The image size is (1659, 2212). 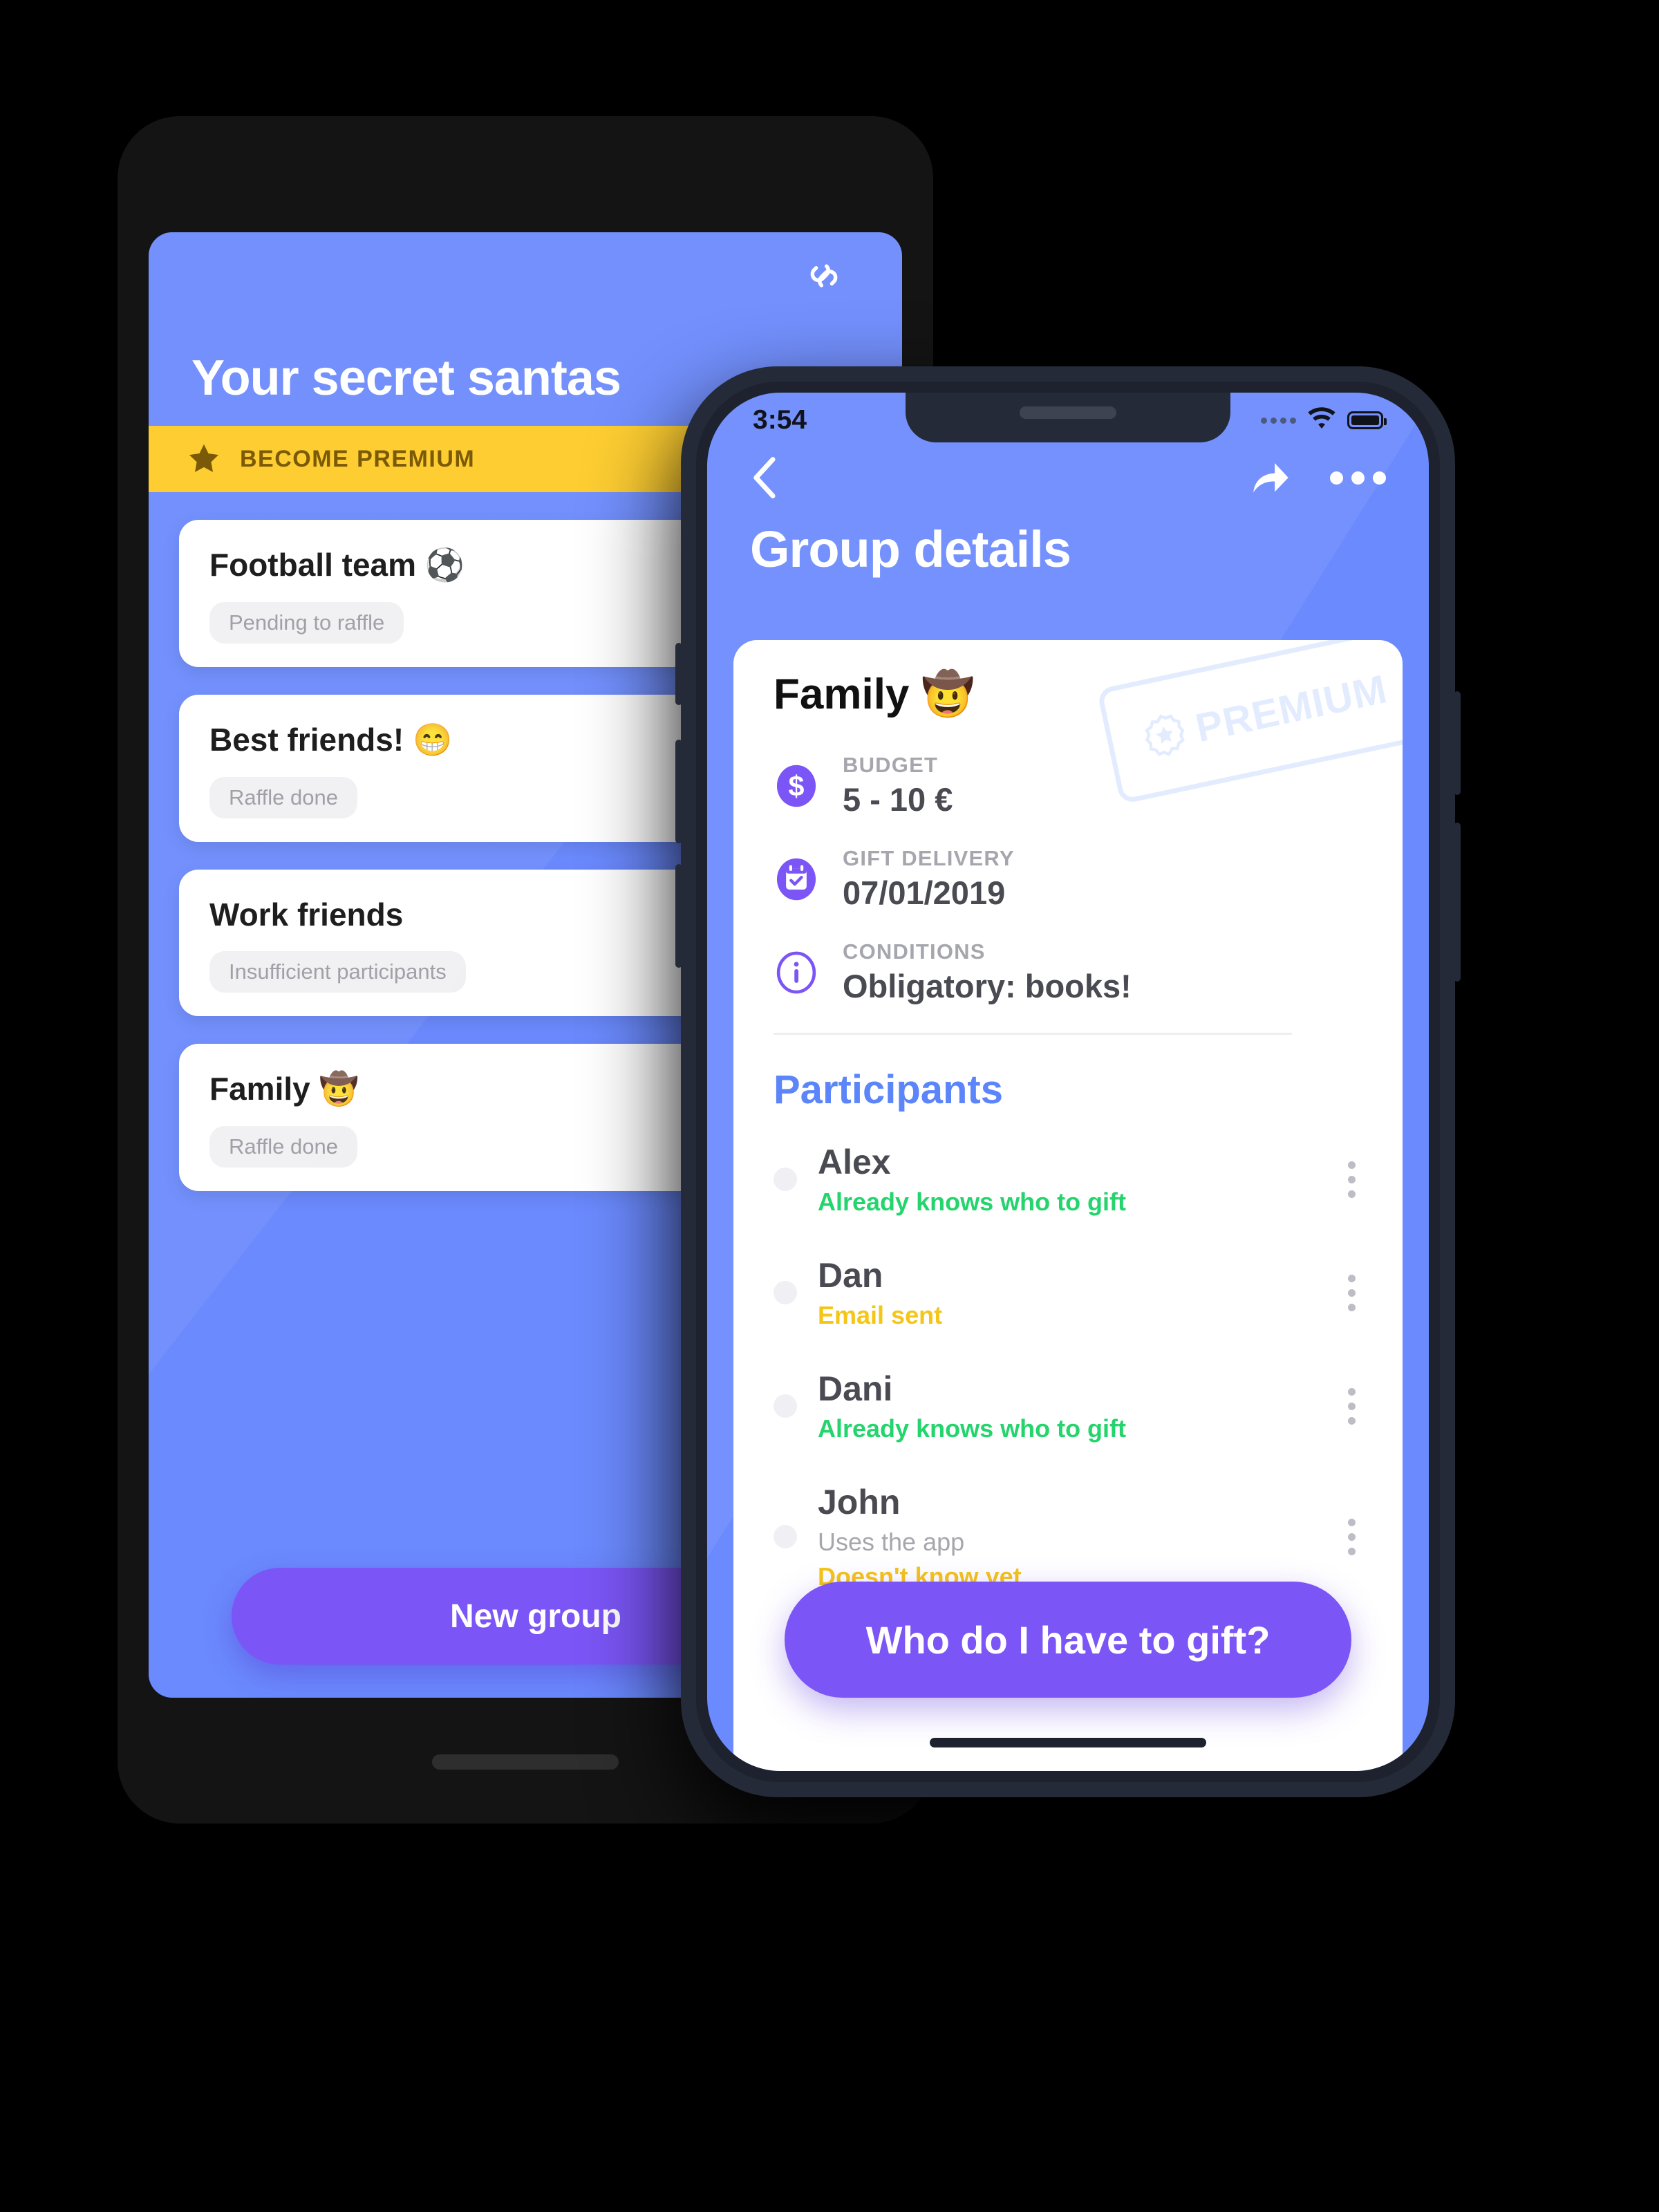 I want to click on app-bar-row, so click(x=1068, y=477).